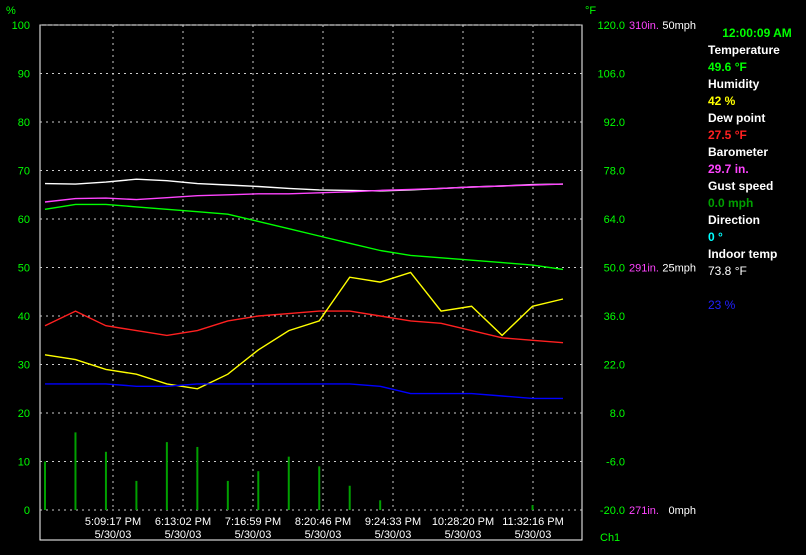 The width and height of the screenshot is (806, 555). Describe the element at coordinates (614, 366) in the screenshot. I see `right-temp-tick-label: 22.0` at that location.